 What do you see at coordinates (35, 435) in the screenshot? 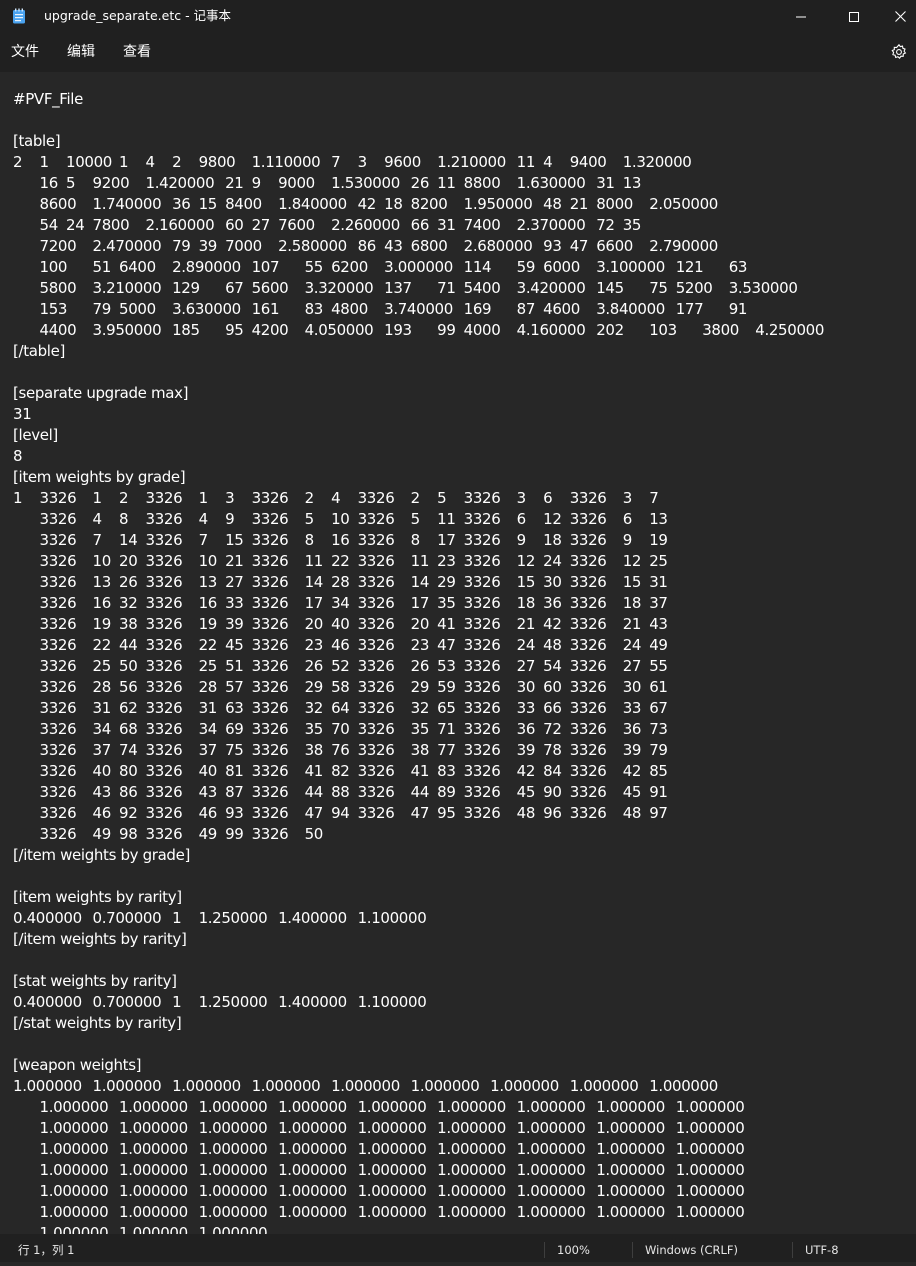
I see `editor-line: [level]` at bounding box center [35, 435].